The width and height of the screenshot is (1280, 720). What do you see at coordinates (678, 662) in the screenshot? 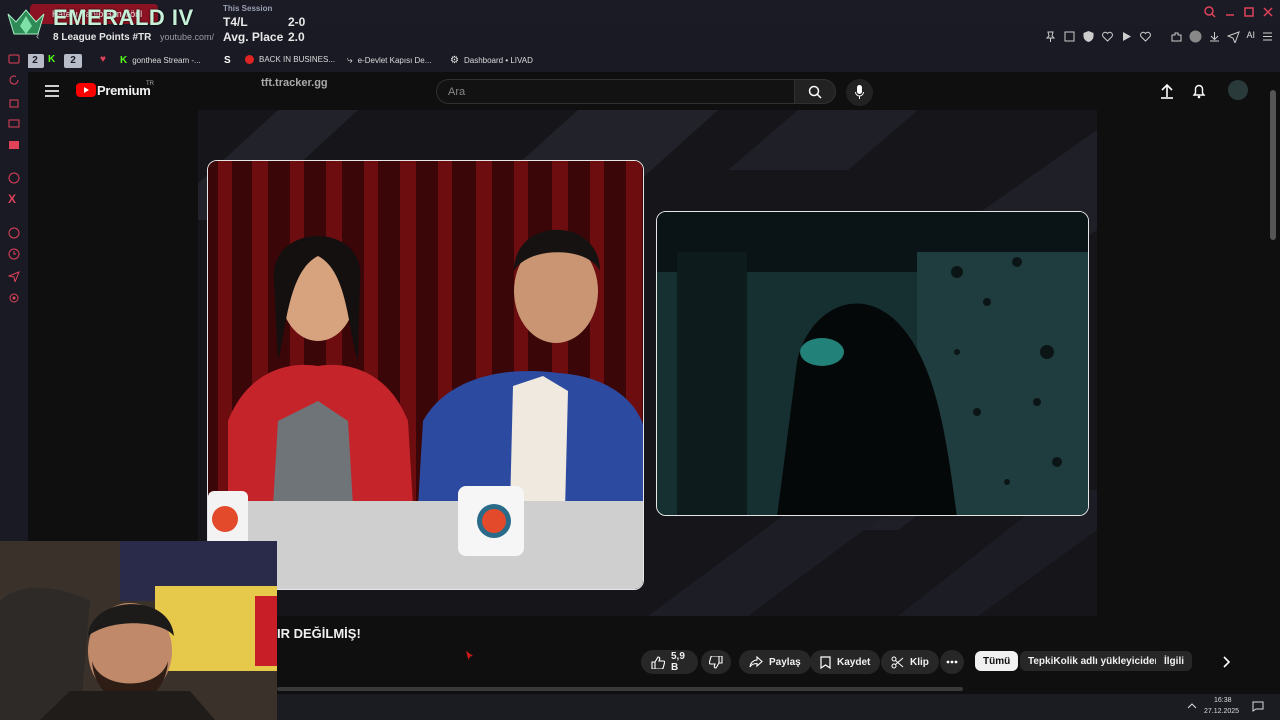
I see `like-count: 5,9 B` at bounding box center [678, 662].